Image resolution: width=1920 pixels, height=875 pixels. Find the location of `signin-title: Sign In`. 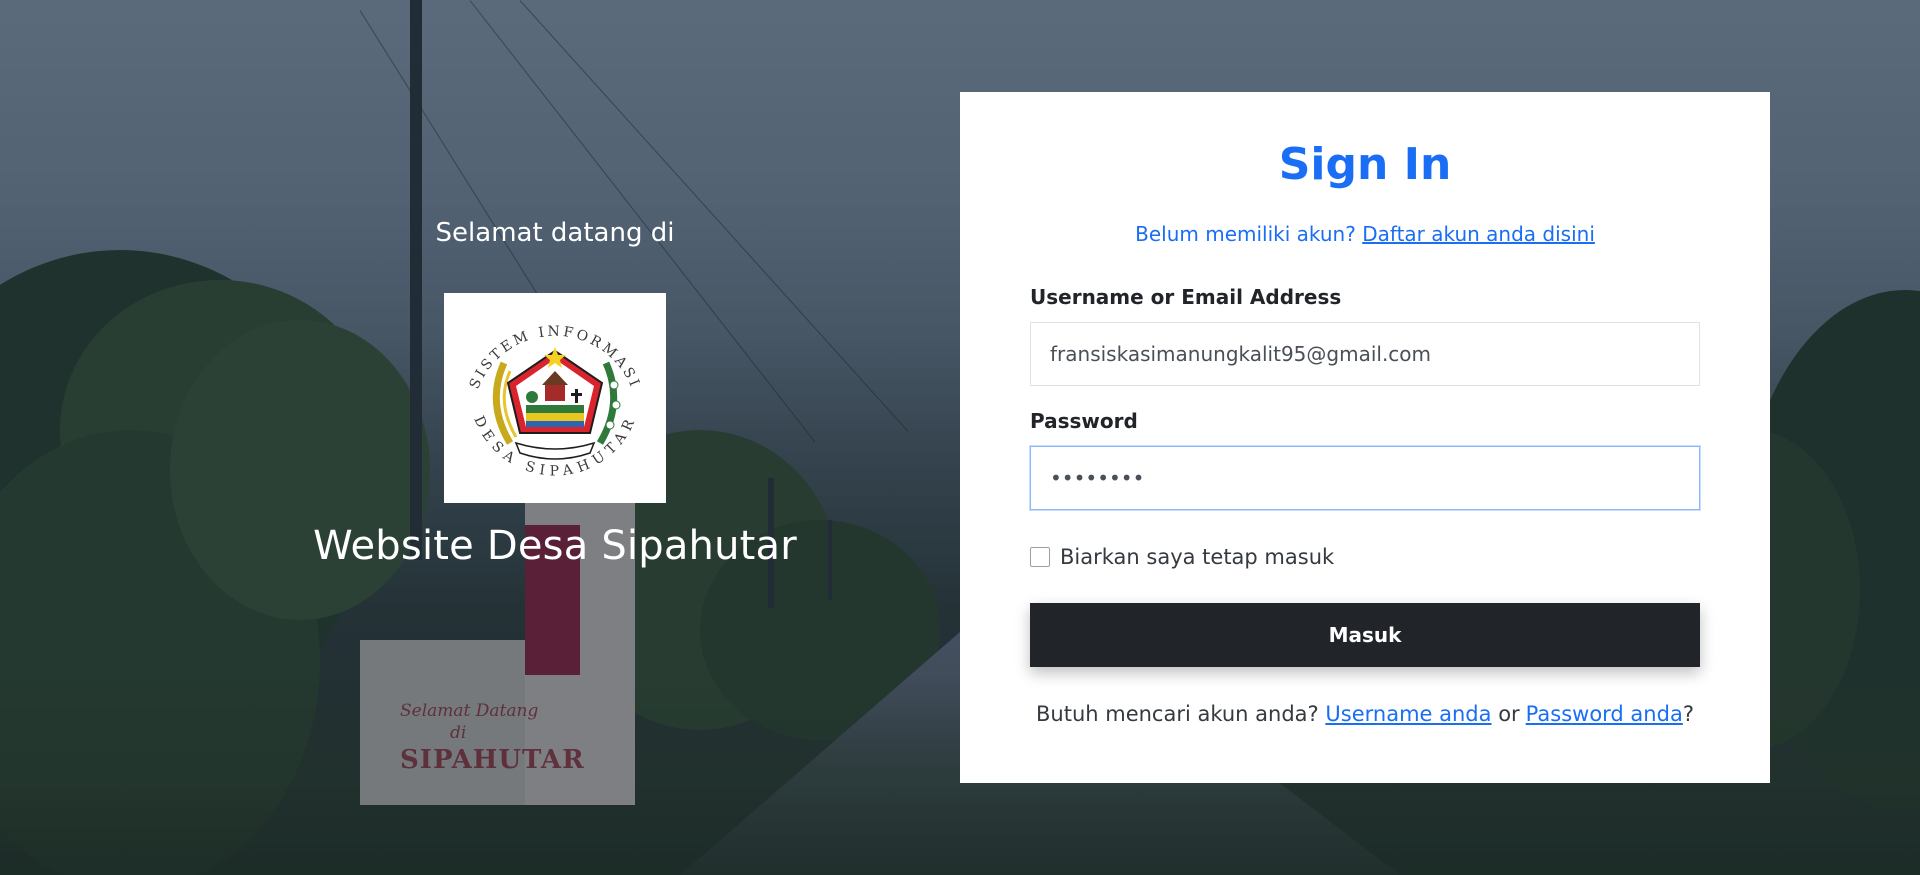

signin-title: Sign In is located at coordinates (1365, 164).